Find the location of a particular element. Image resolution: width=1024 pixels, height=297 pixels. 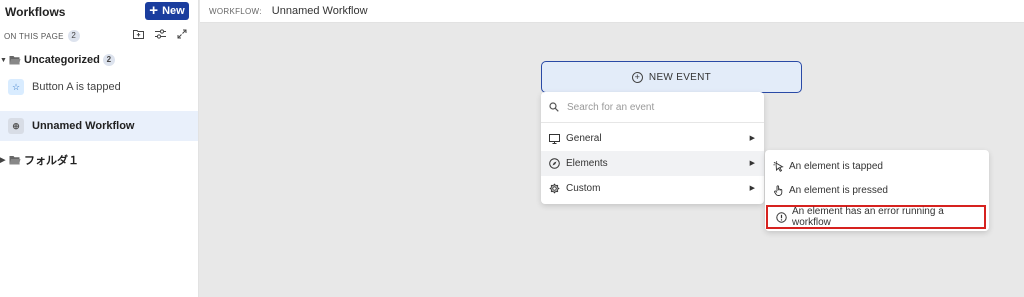

alert-circle-icon is located at coordinates (781, 217).